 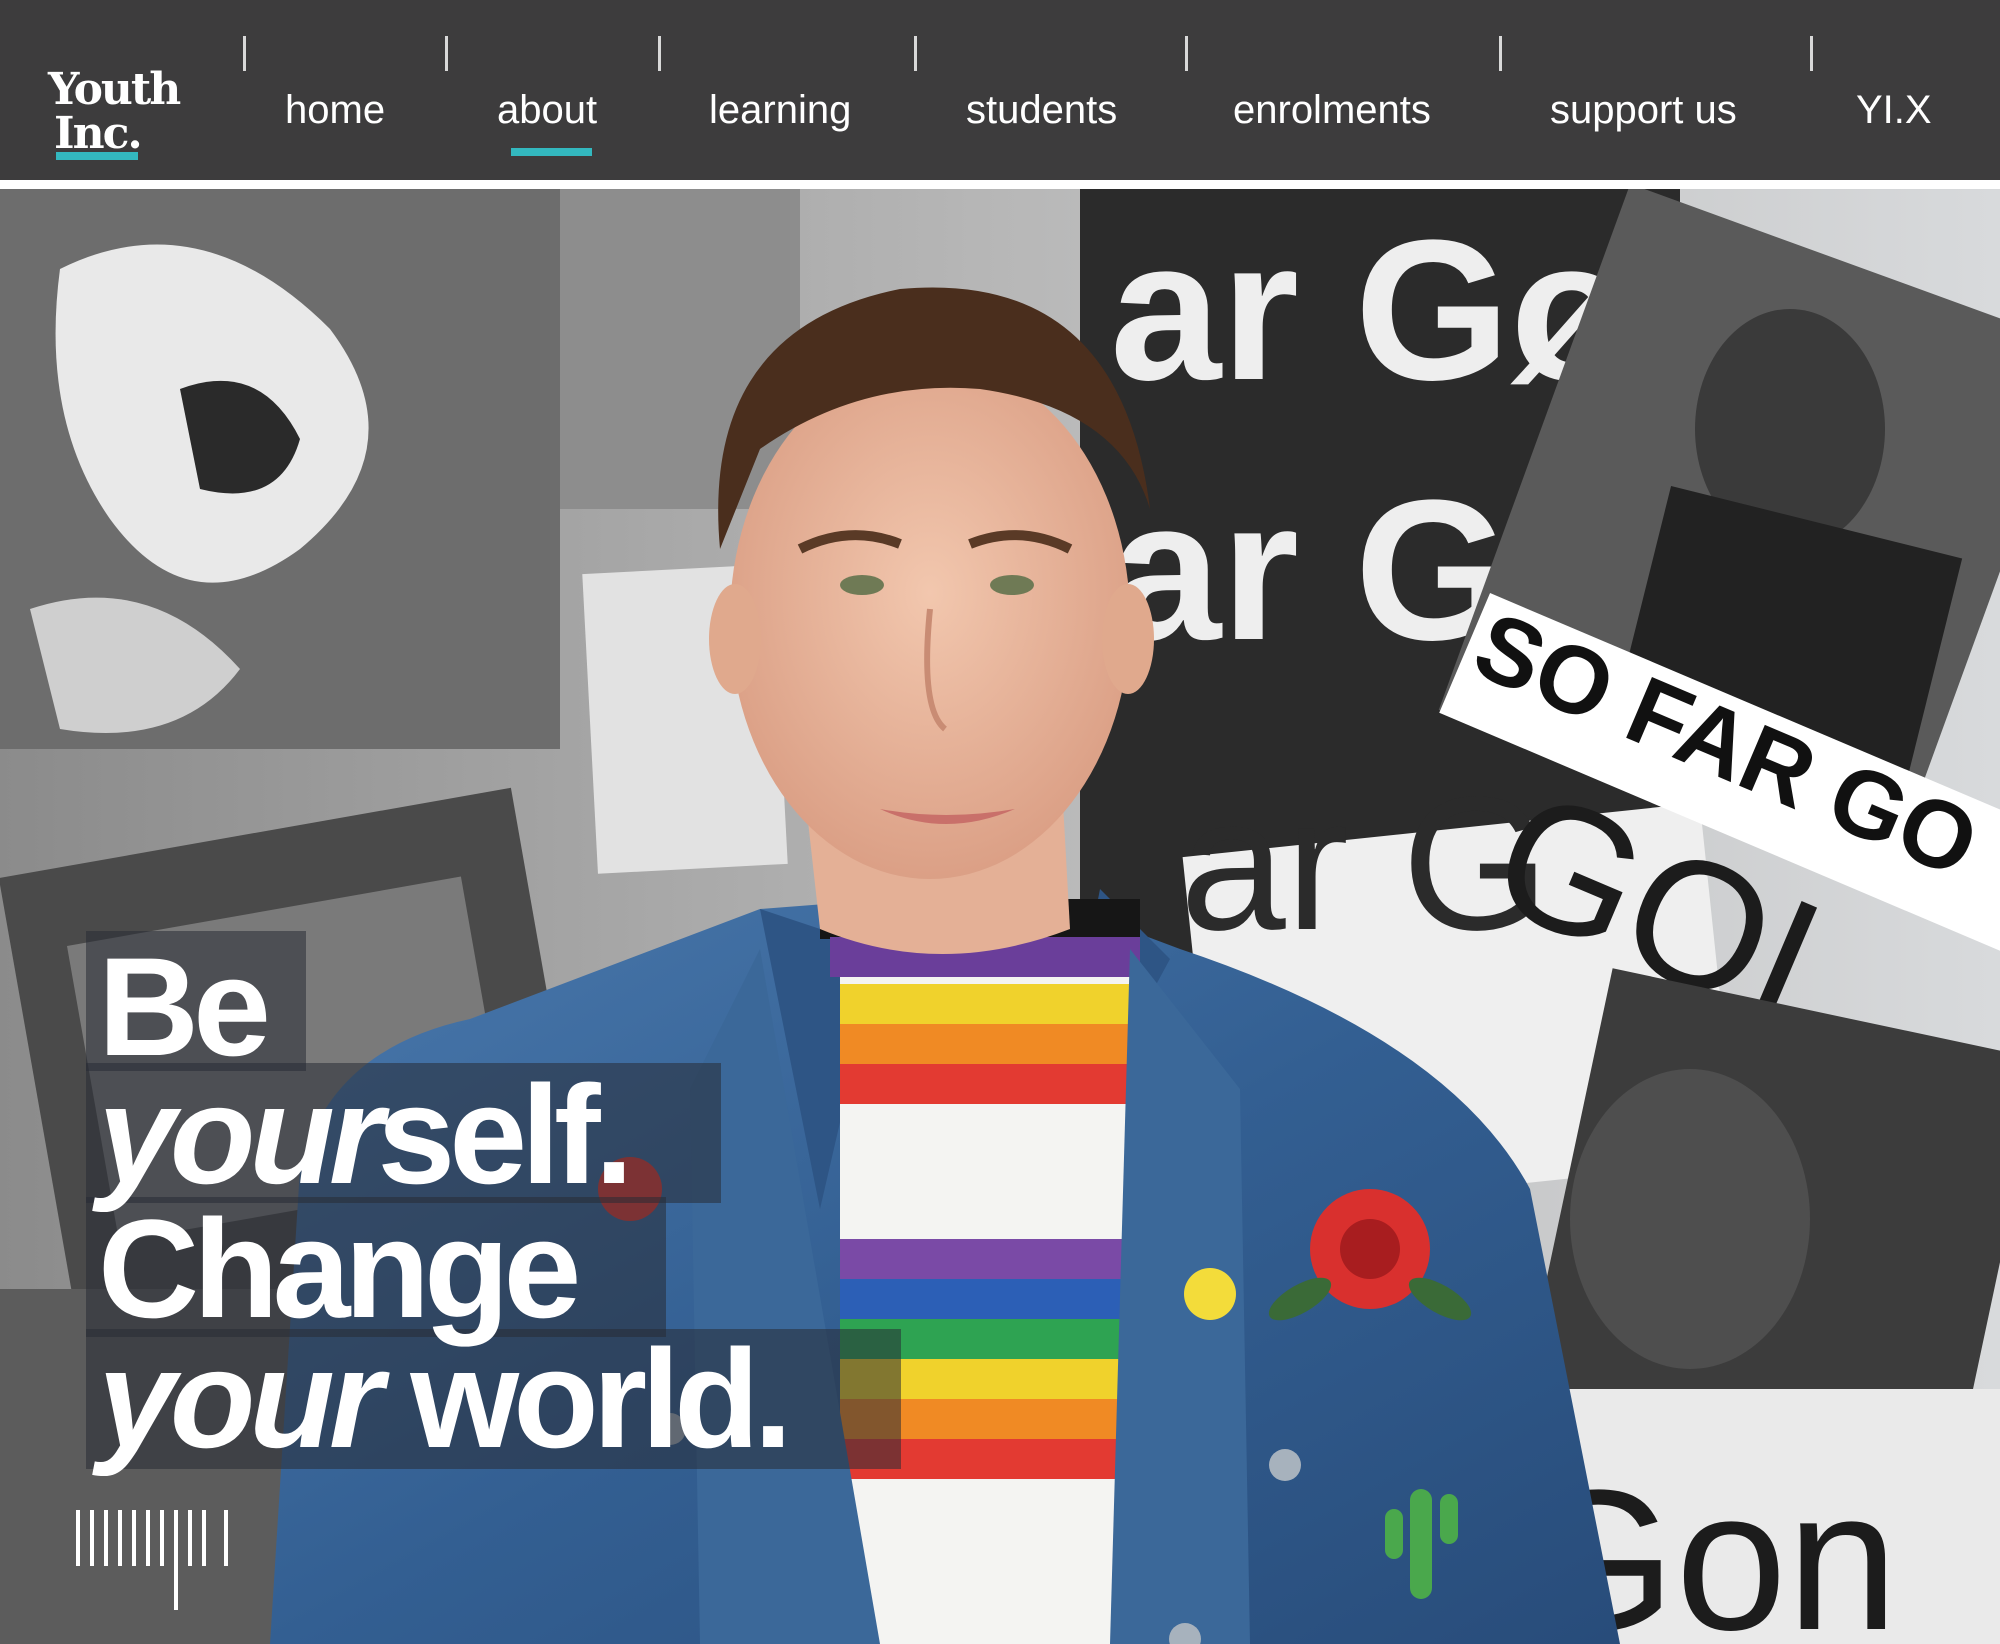 What do you see at coordinates (1690, 1219) in the screenshot?
I see `poster-portrait-2-head` at bounding box center [1690, 1219].